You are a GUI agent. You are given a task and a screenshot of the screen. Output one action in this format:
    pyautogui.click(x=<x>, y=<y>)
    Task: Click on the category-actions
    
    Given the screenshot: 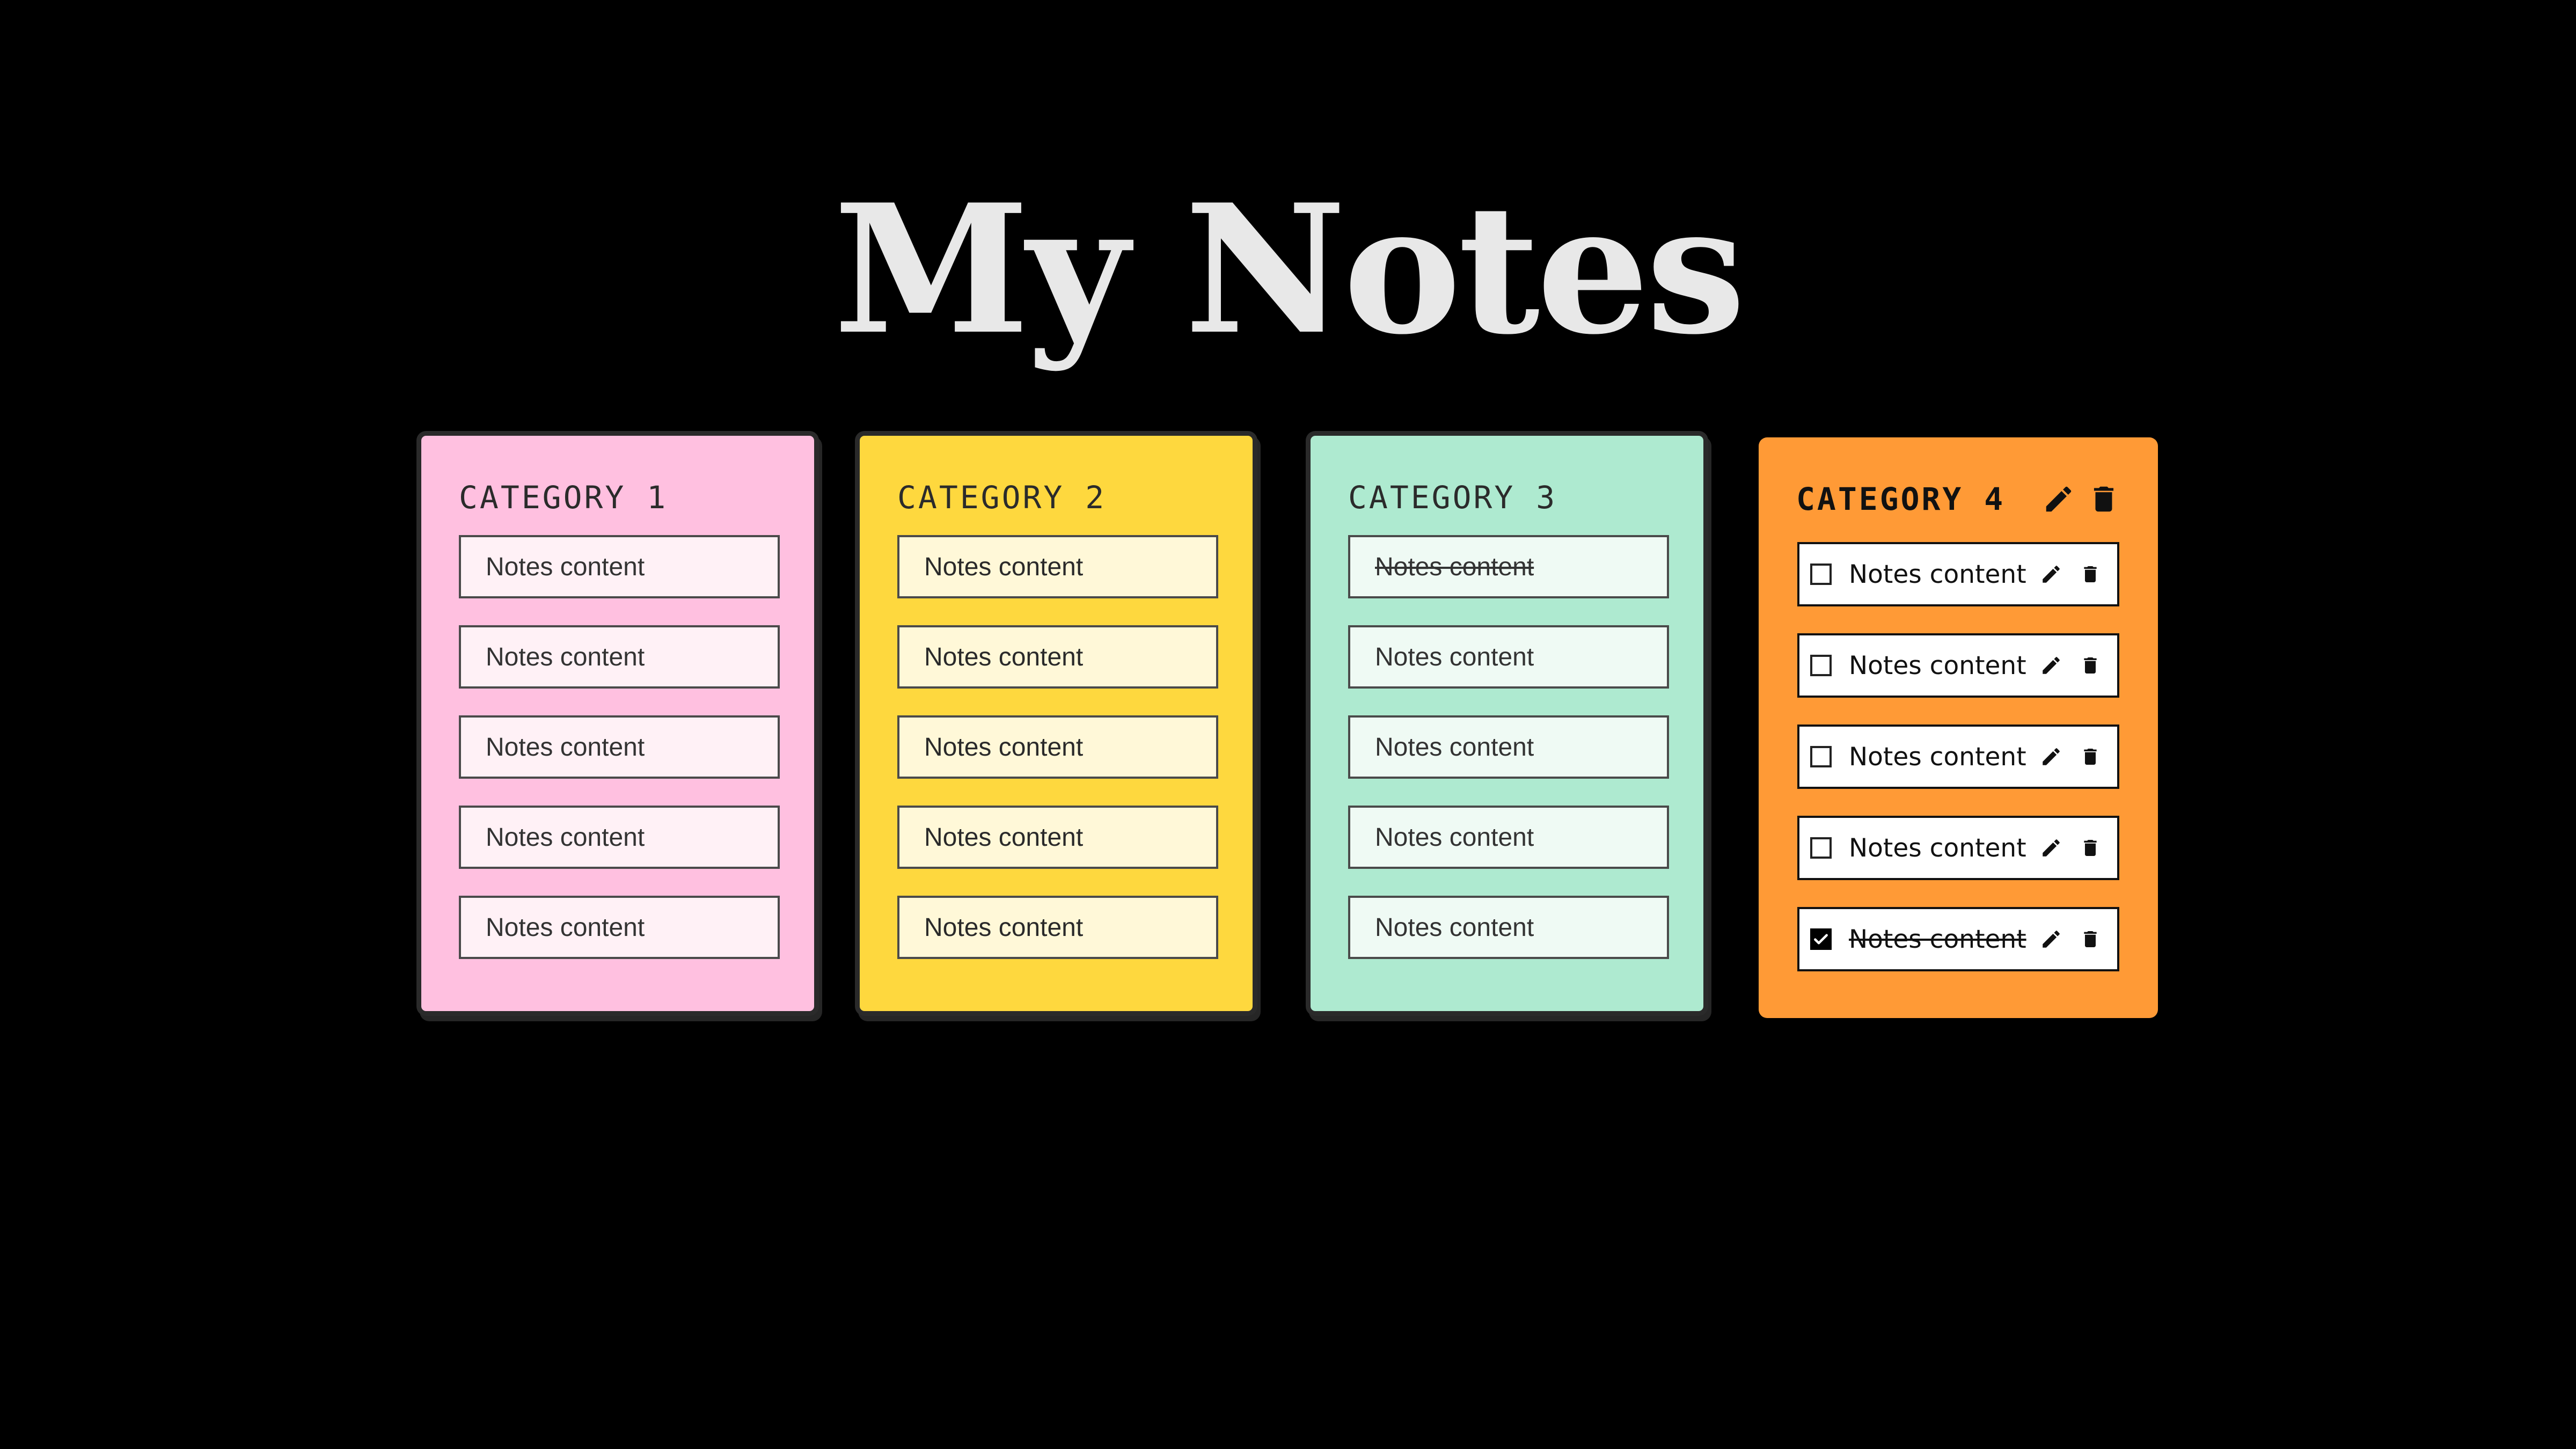 What is the action you would take?
    pyautogui.click(x=2081, y=499)
    